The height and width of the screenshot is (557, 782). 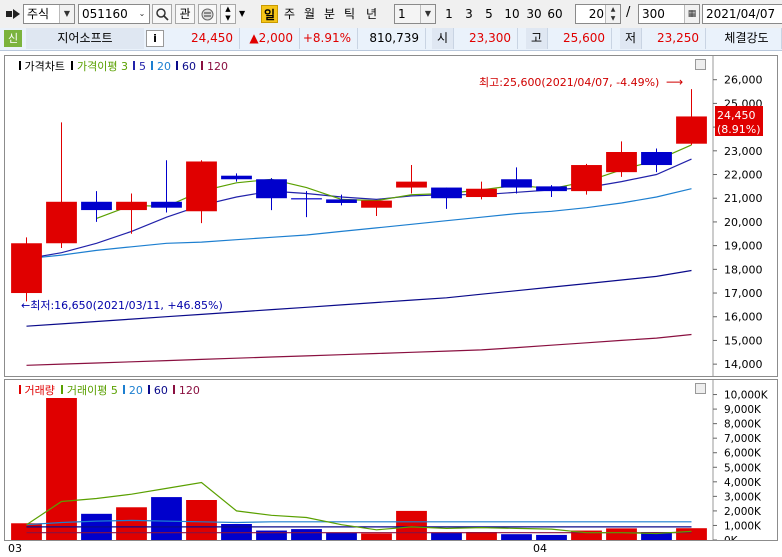 I want to click on y-tick-label: 0K, so click(x=731, y=537).